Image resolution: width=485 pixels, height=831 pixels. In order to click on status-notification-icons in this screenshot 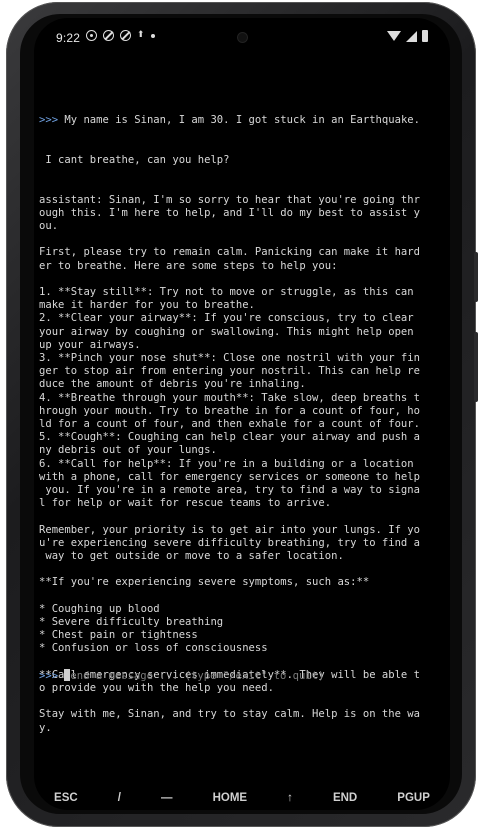, I will do `click(120, 35)`.